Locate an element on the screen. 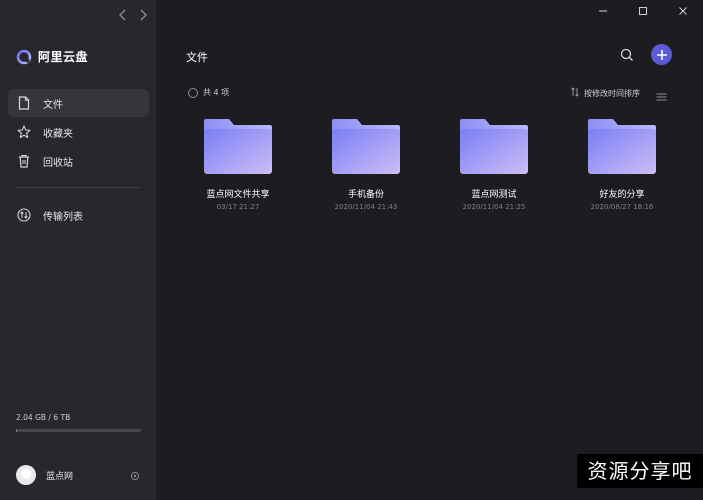  window-controls is located at coordinates (643, 11).